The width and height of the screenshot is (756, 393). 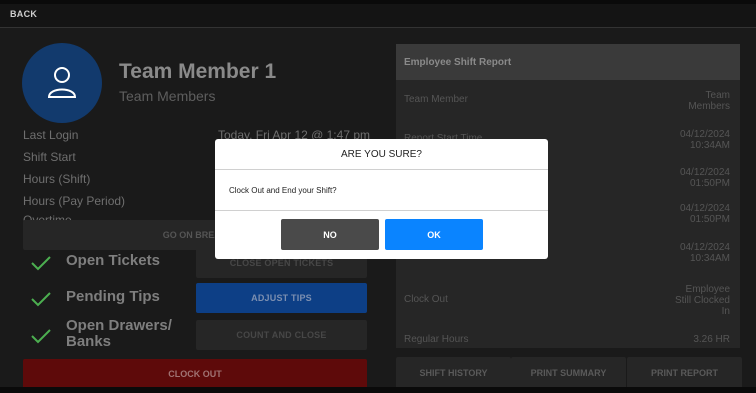 What do you see at coordinates (113, 260) in the screenshot?
I see `task-label-open-tickets: Open Tickets` at bounding box center [113, 260].